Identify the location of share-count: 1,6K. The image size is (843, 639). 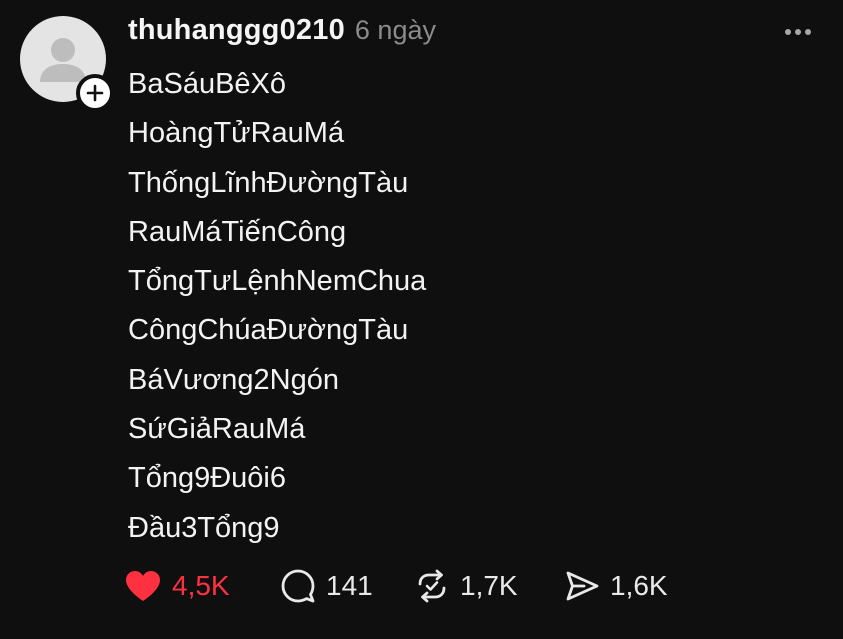
(639, 585).